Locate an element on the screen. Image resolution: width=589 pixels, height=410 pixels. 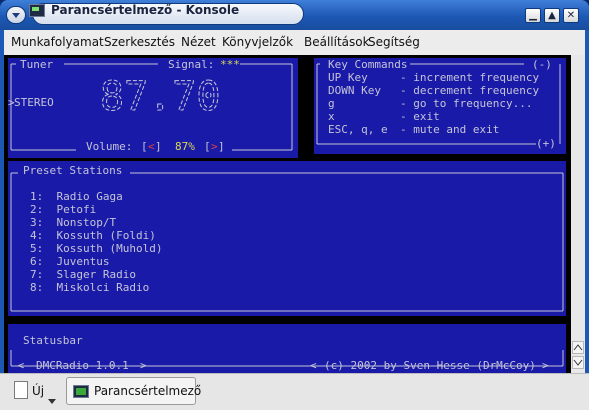
preset-station-item: 1: Radio Gaga is located at coordinates (76, 196).